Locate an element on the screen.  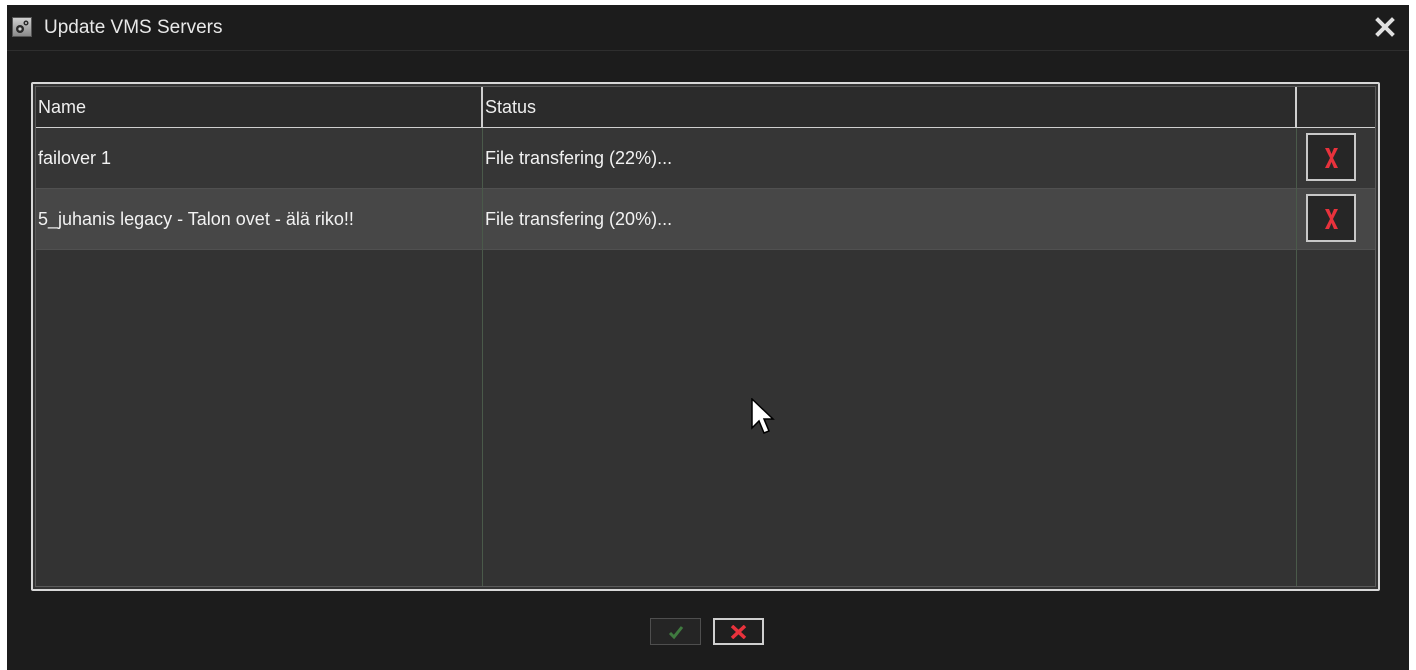
table-header: Name Status is located at coordinates (705, 107).